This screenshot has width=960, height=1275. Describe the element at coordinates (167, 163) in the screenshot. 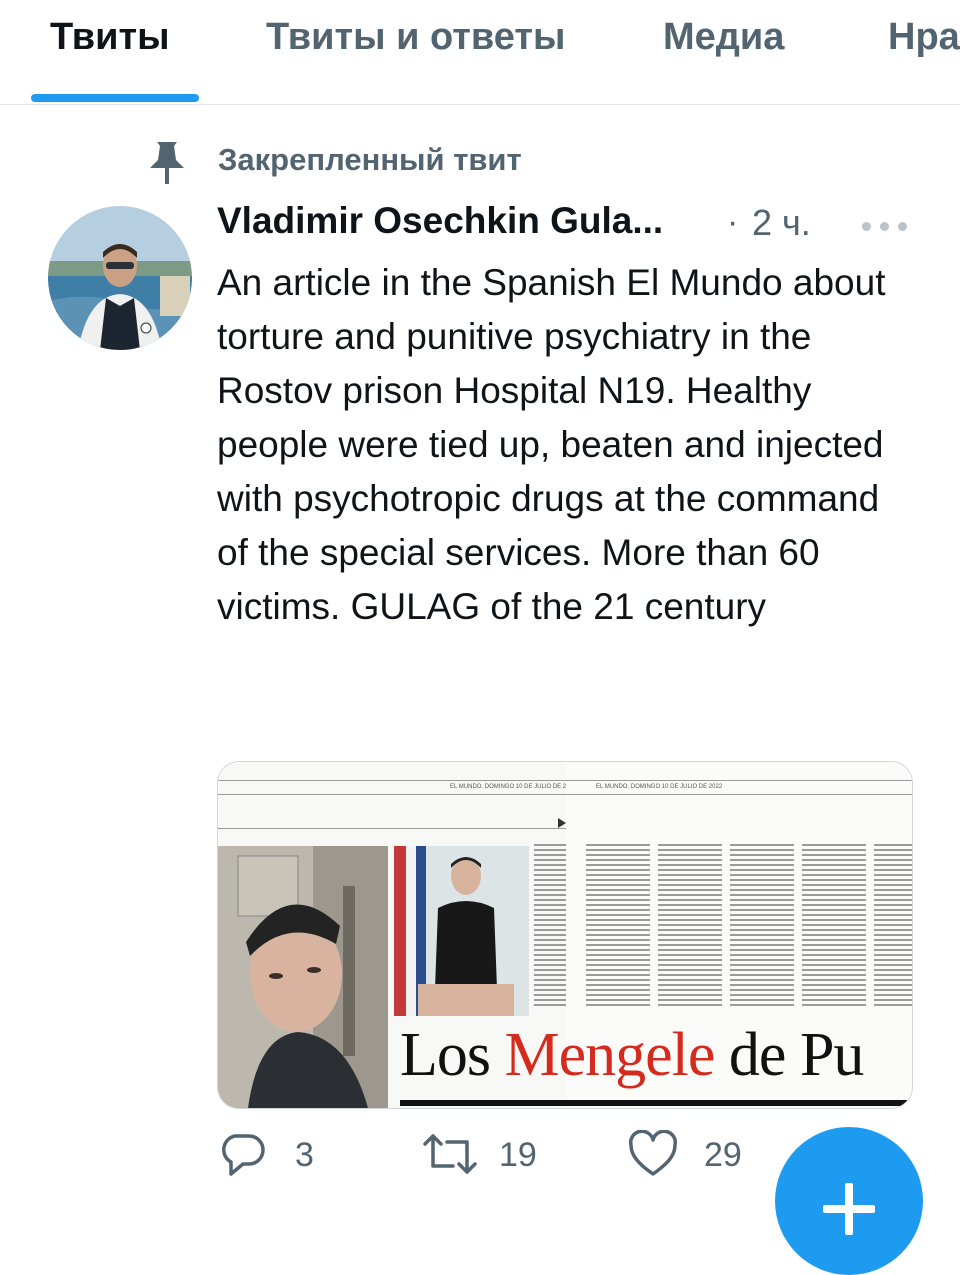

I see `pin-icon` at that location.